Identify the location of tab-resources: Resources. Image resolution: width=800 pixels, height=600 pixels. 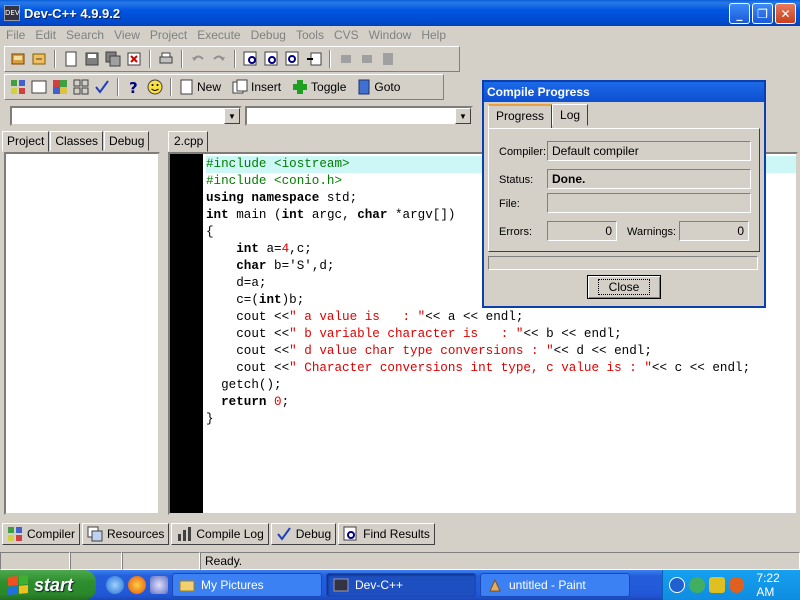
(126, 534).